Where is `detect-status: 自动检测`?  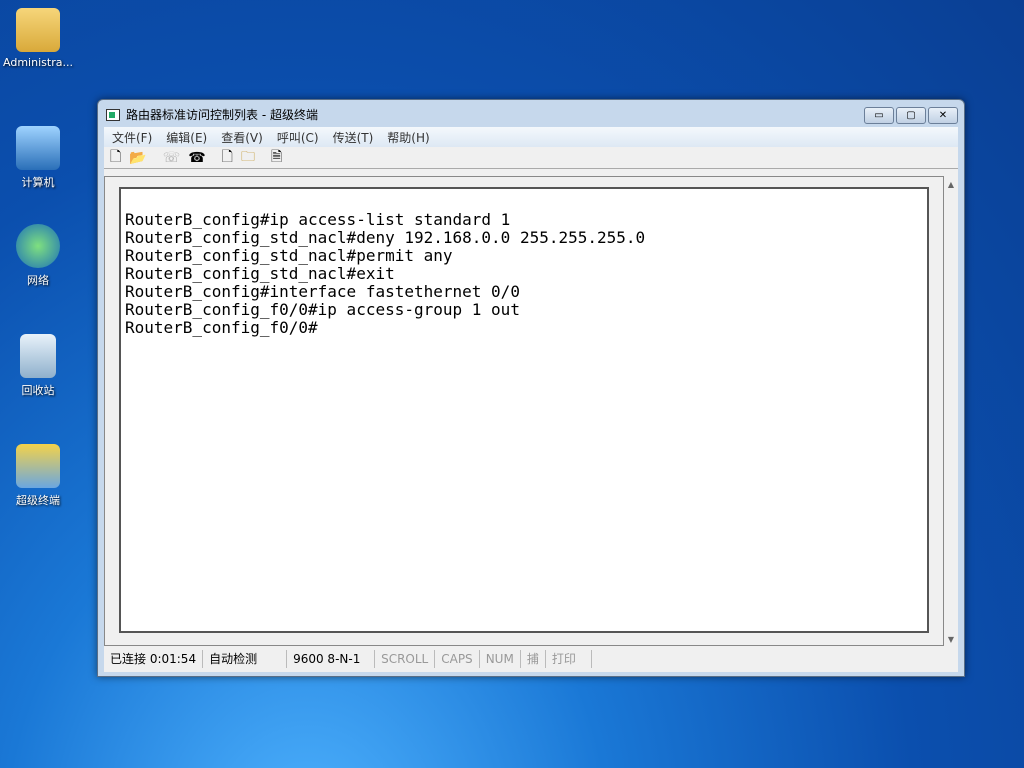 detect-status: 自动检测 is located at coordinates (245, 659).